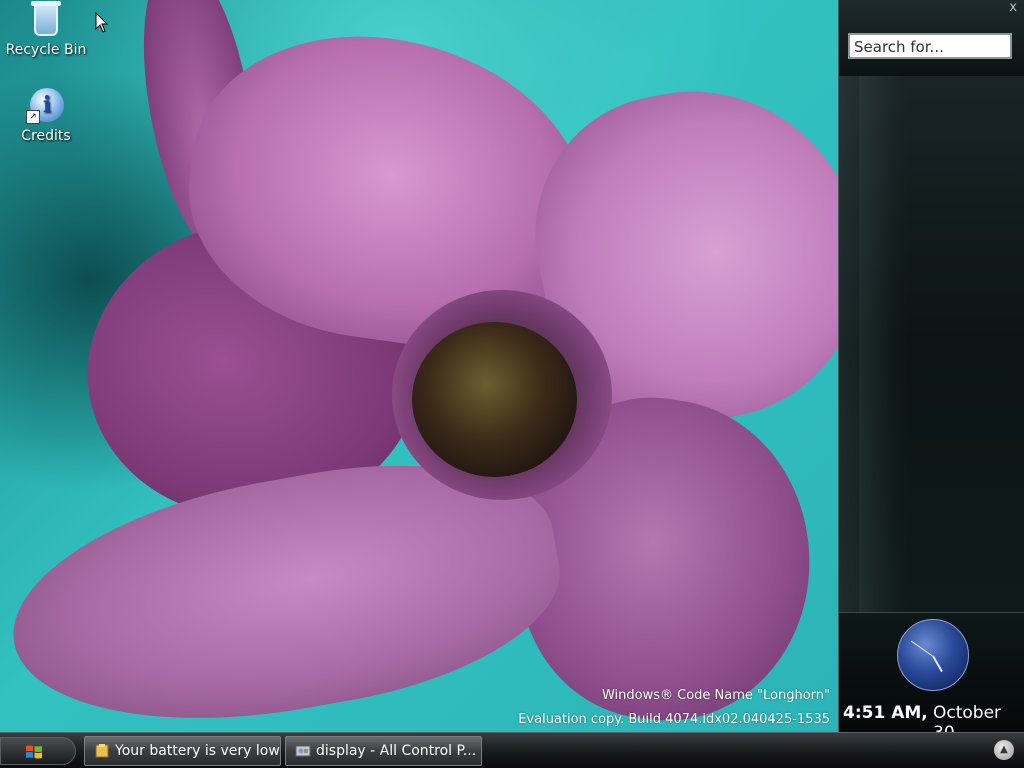 This screenshot has height=768, width=1024. What do you see at coordinates (46, 50) in the screenshot?
I see `desktop-icon-label: Recycle Bin` at bounding box center [46, 50].